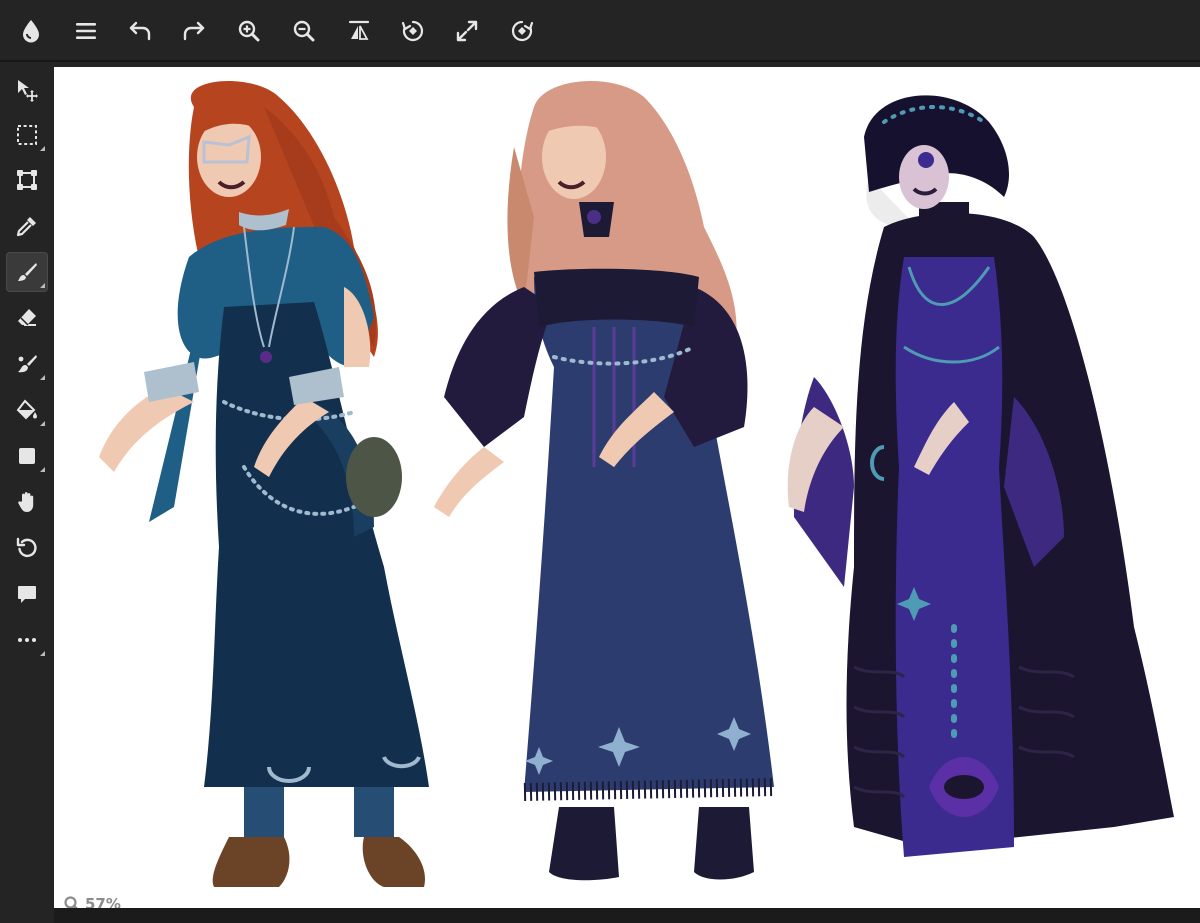  I want to click on paint-bucket-icon, so click(26, 409).